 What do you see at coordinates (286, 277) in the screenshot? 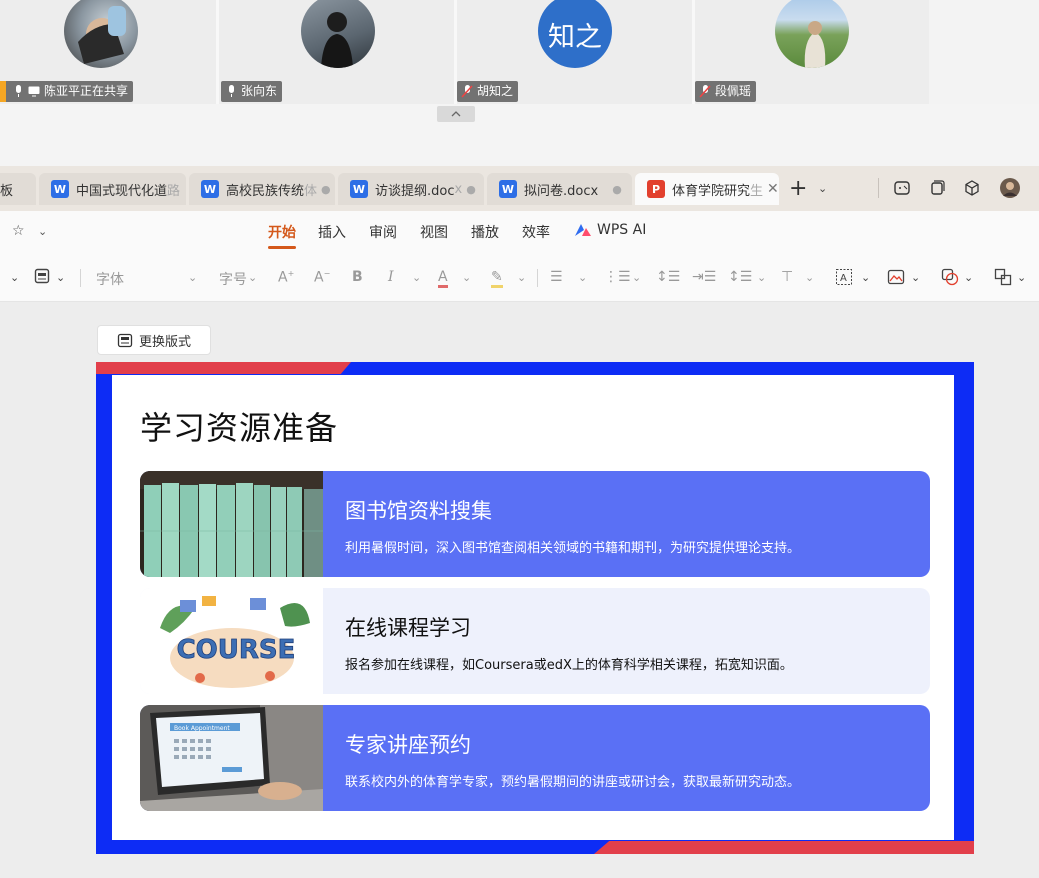
I see `increase-font-icon: A+` at bounding box center [286, 277].